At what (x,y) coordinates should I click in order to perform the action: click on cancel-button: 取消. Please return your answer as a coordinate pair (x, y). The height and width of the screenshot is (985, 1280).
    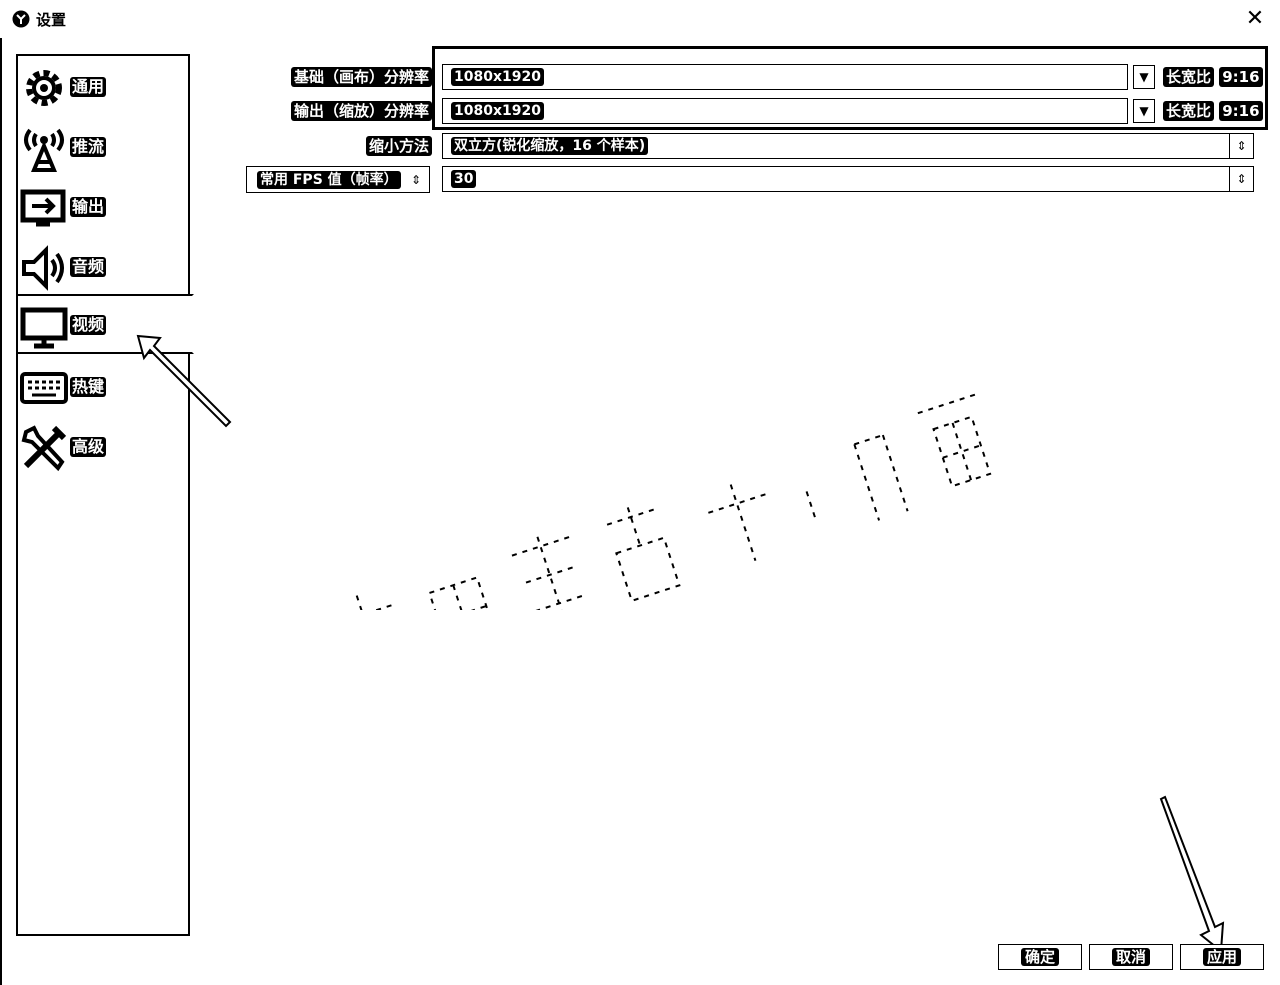
    Looking at the image, I should click on (1131, 957).